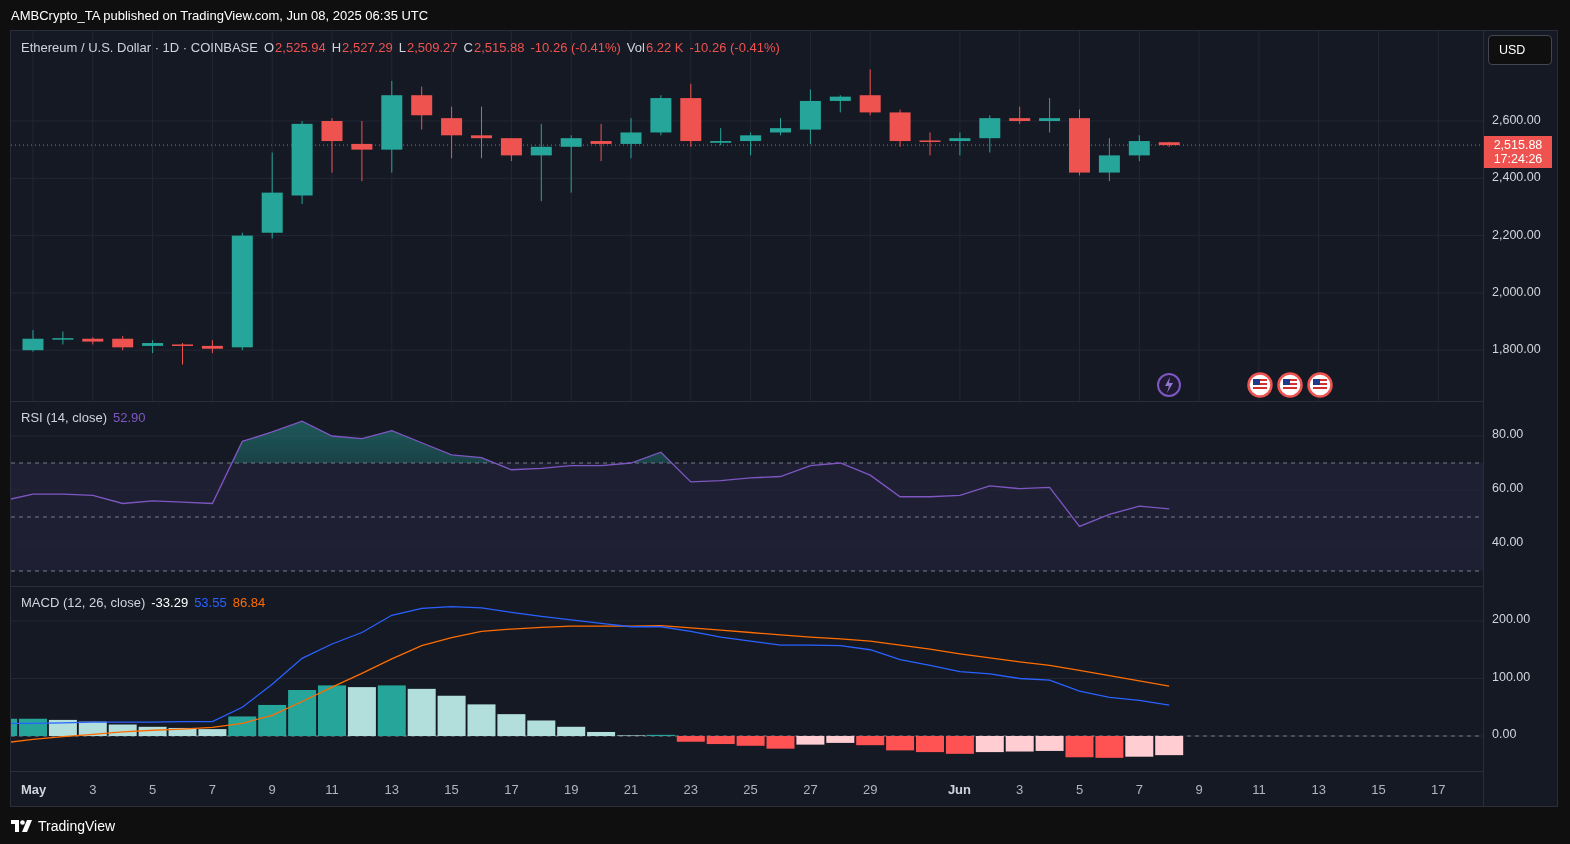 Image resolution: width=1570 pixels, height=844 pixels. Describe the element at coordinates (428, 47) in the screenshot. I see `ohlc-value: L2,509.27` at that location.